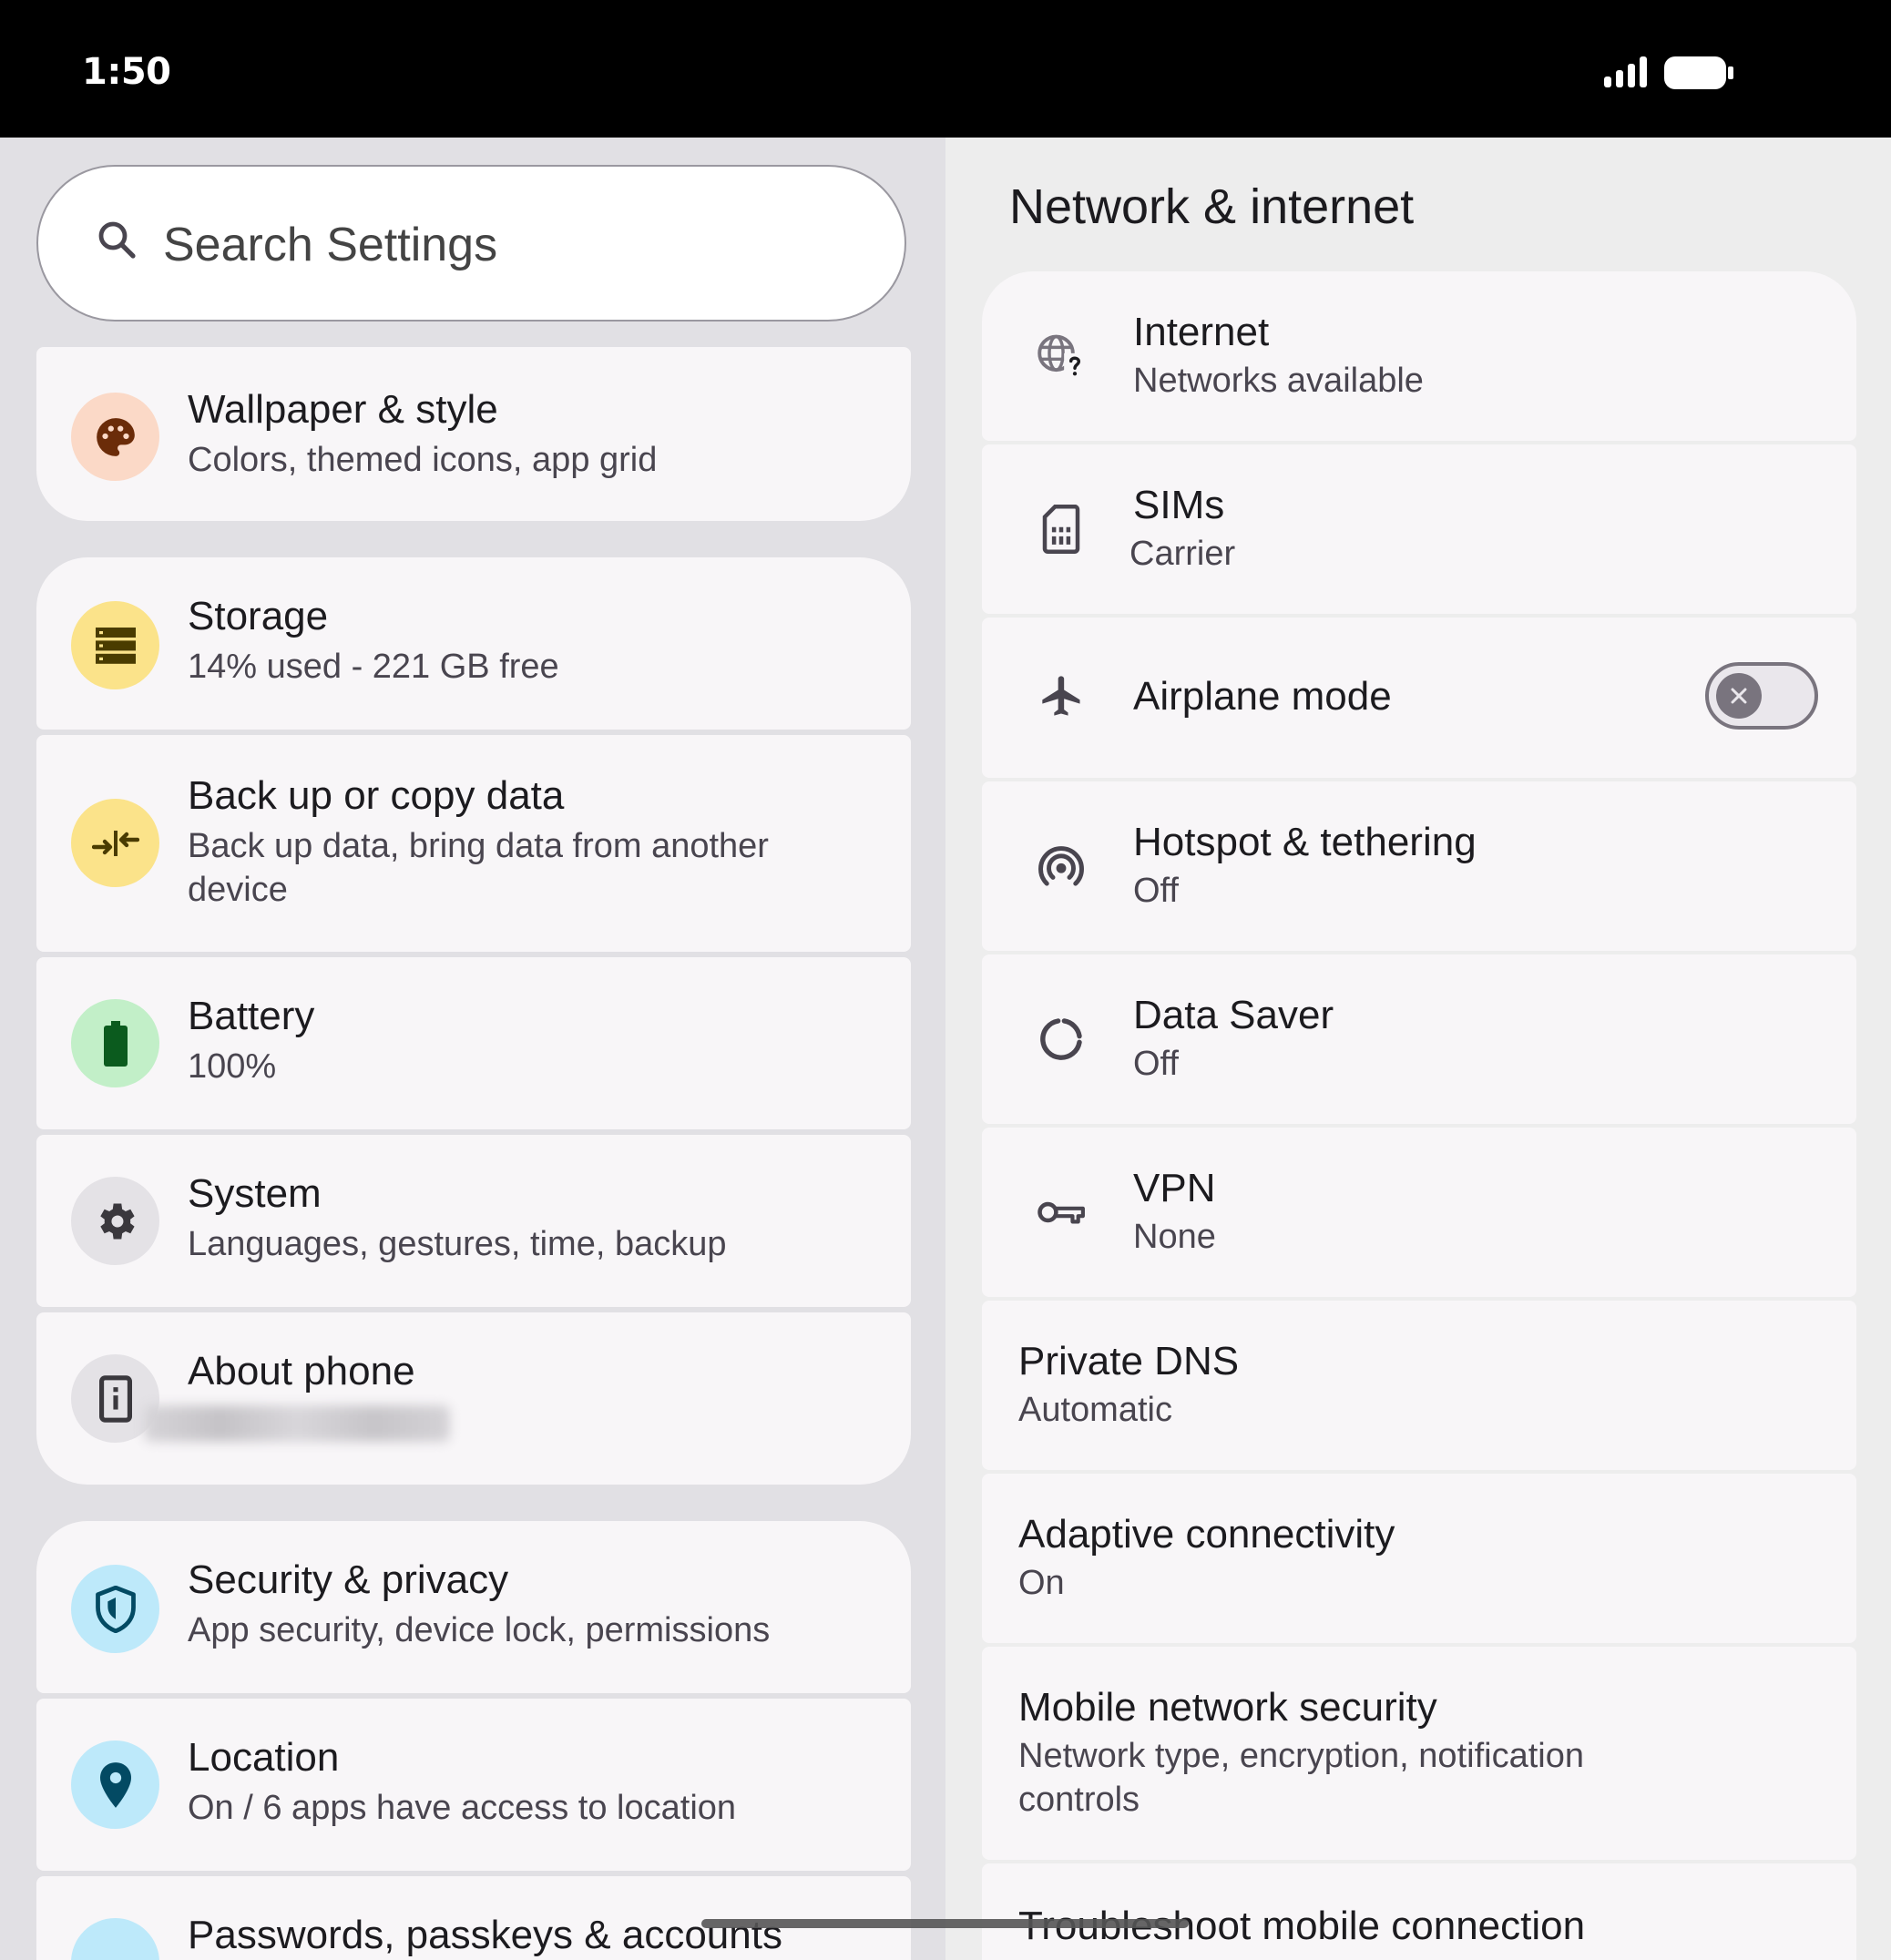  Describe the element at coordinates (1206, 1535) in the screenshot. I see `adaptive-title: Adaptive connectivity` at that location.